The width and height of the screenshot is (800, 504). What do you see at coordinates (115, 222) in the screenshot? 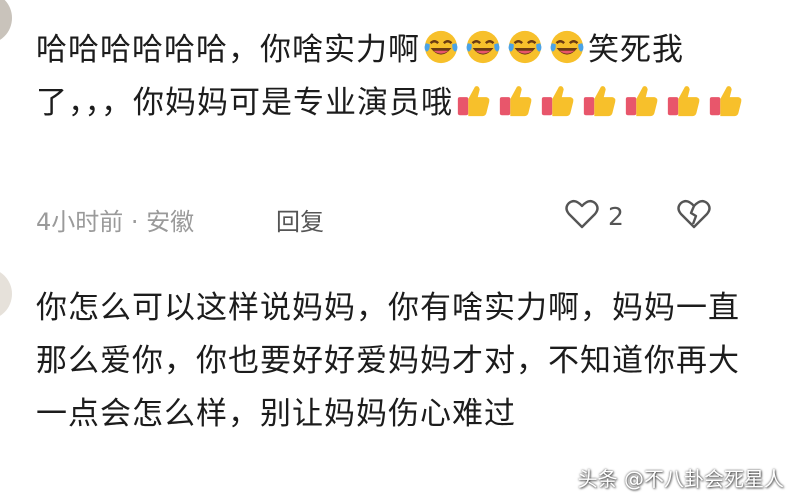
I see `comment-time-location: 4小时前 · 安徽` at bounding box center [115, 222].